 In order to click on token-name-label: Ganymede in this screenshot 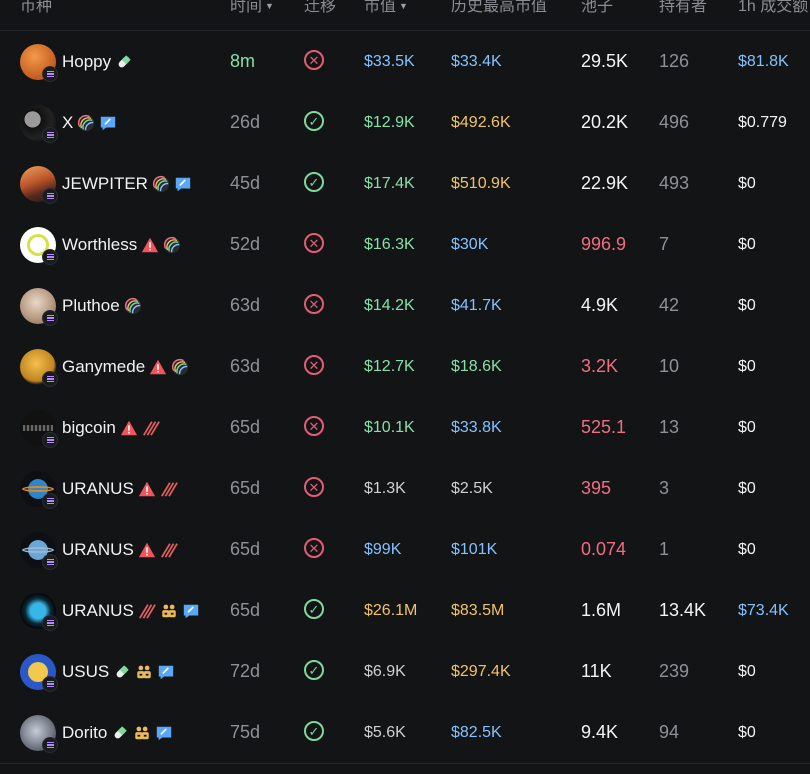, I will do `click(104, 366)`.